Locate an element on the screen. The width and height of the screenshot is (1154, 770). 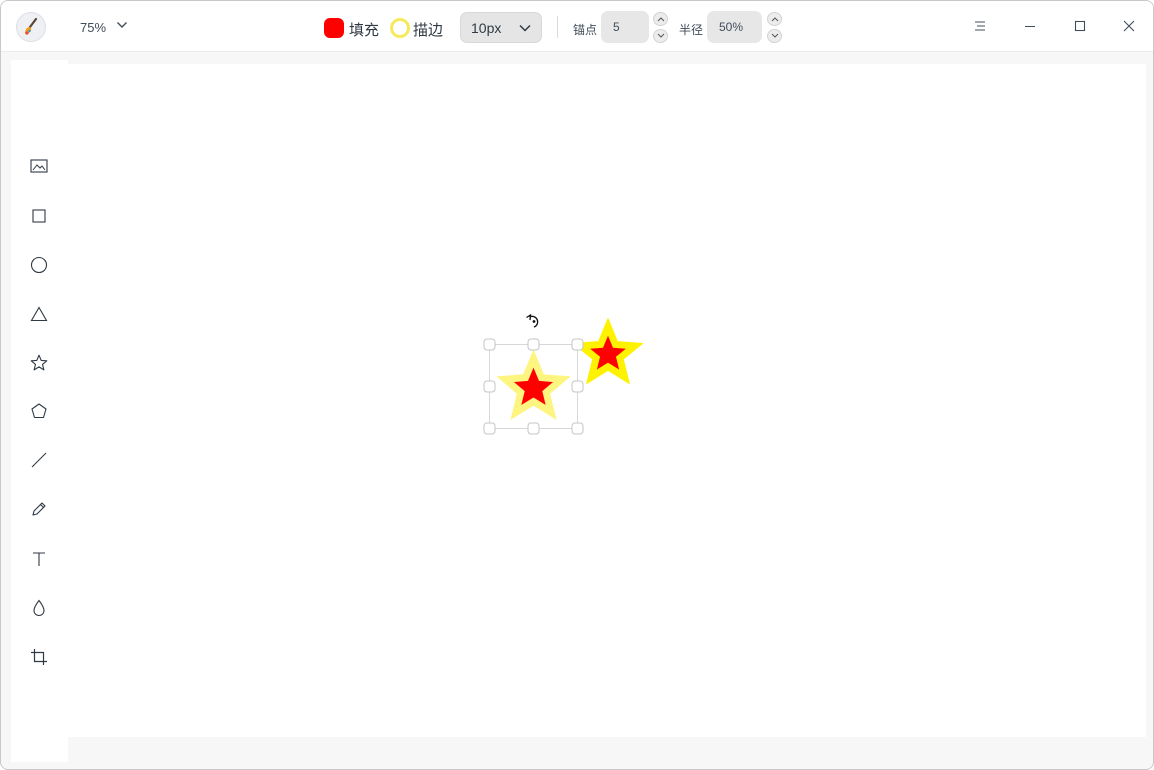
line-tool-icon is located at coordinates (39, 460).